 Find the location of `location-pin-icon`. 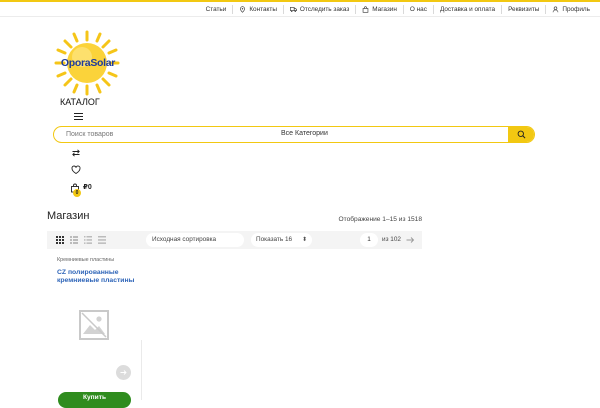

location-pin-icon is located at coordinates (243, 9).